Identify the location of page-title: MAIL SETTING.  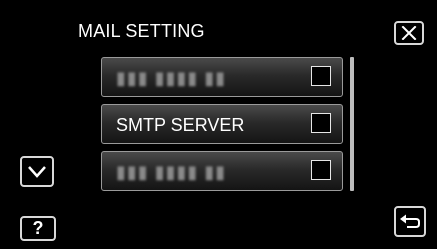
(141, 31).